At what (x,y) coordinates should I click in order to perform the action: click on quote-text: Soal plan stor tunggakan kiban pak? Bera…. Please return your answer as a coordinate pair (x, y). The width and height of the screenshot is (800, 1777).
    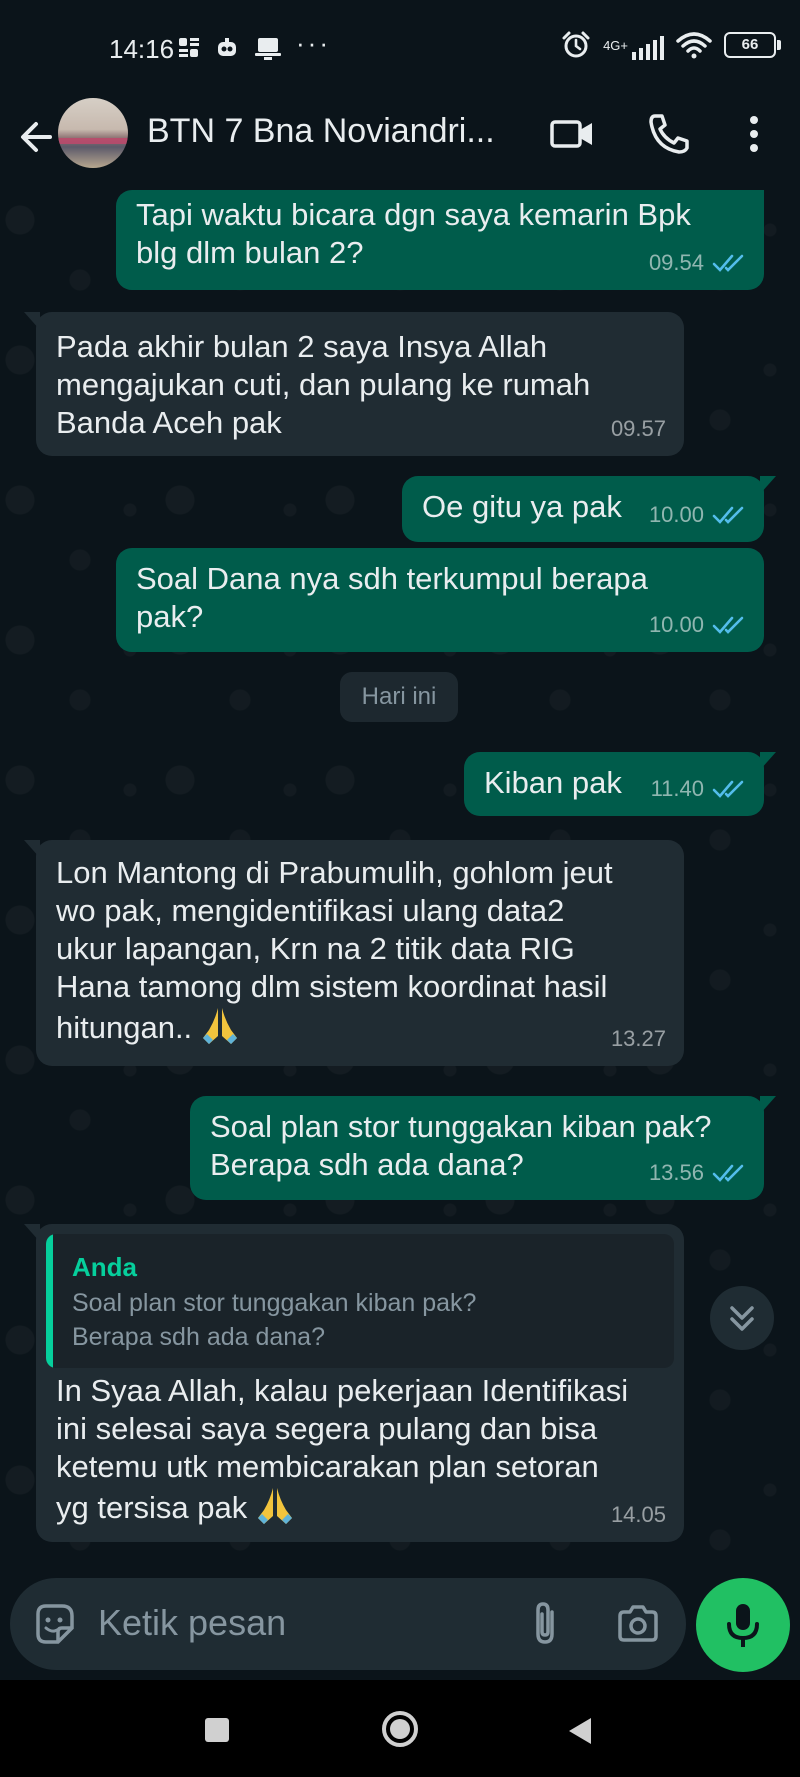
    Looking at the image, I should click on (274, 1320).